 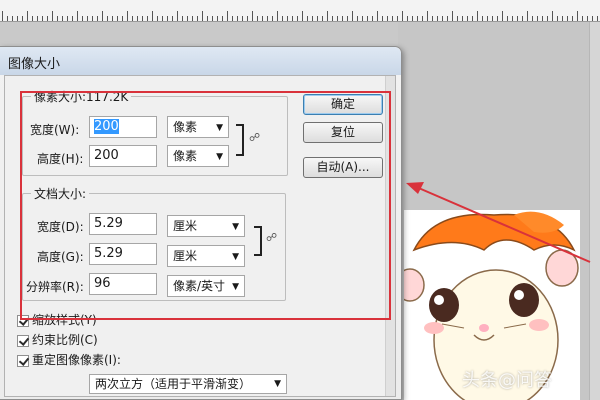 I want to click on document-size-legend: 文档大小:, so click(x=60, y=194).